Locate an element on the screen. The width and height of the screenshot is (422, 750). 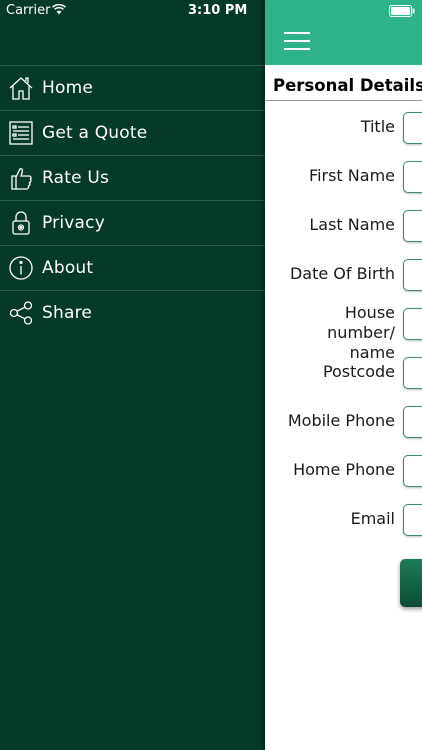
email-field is located at coordinates (412, 520).